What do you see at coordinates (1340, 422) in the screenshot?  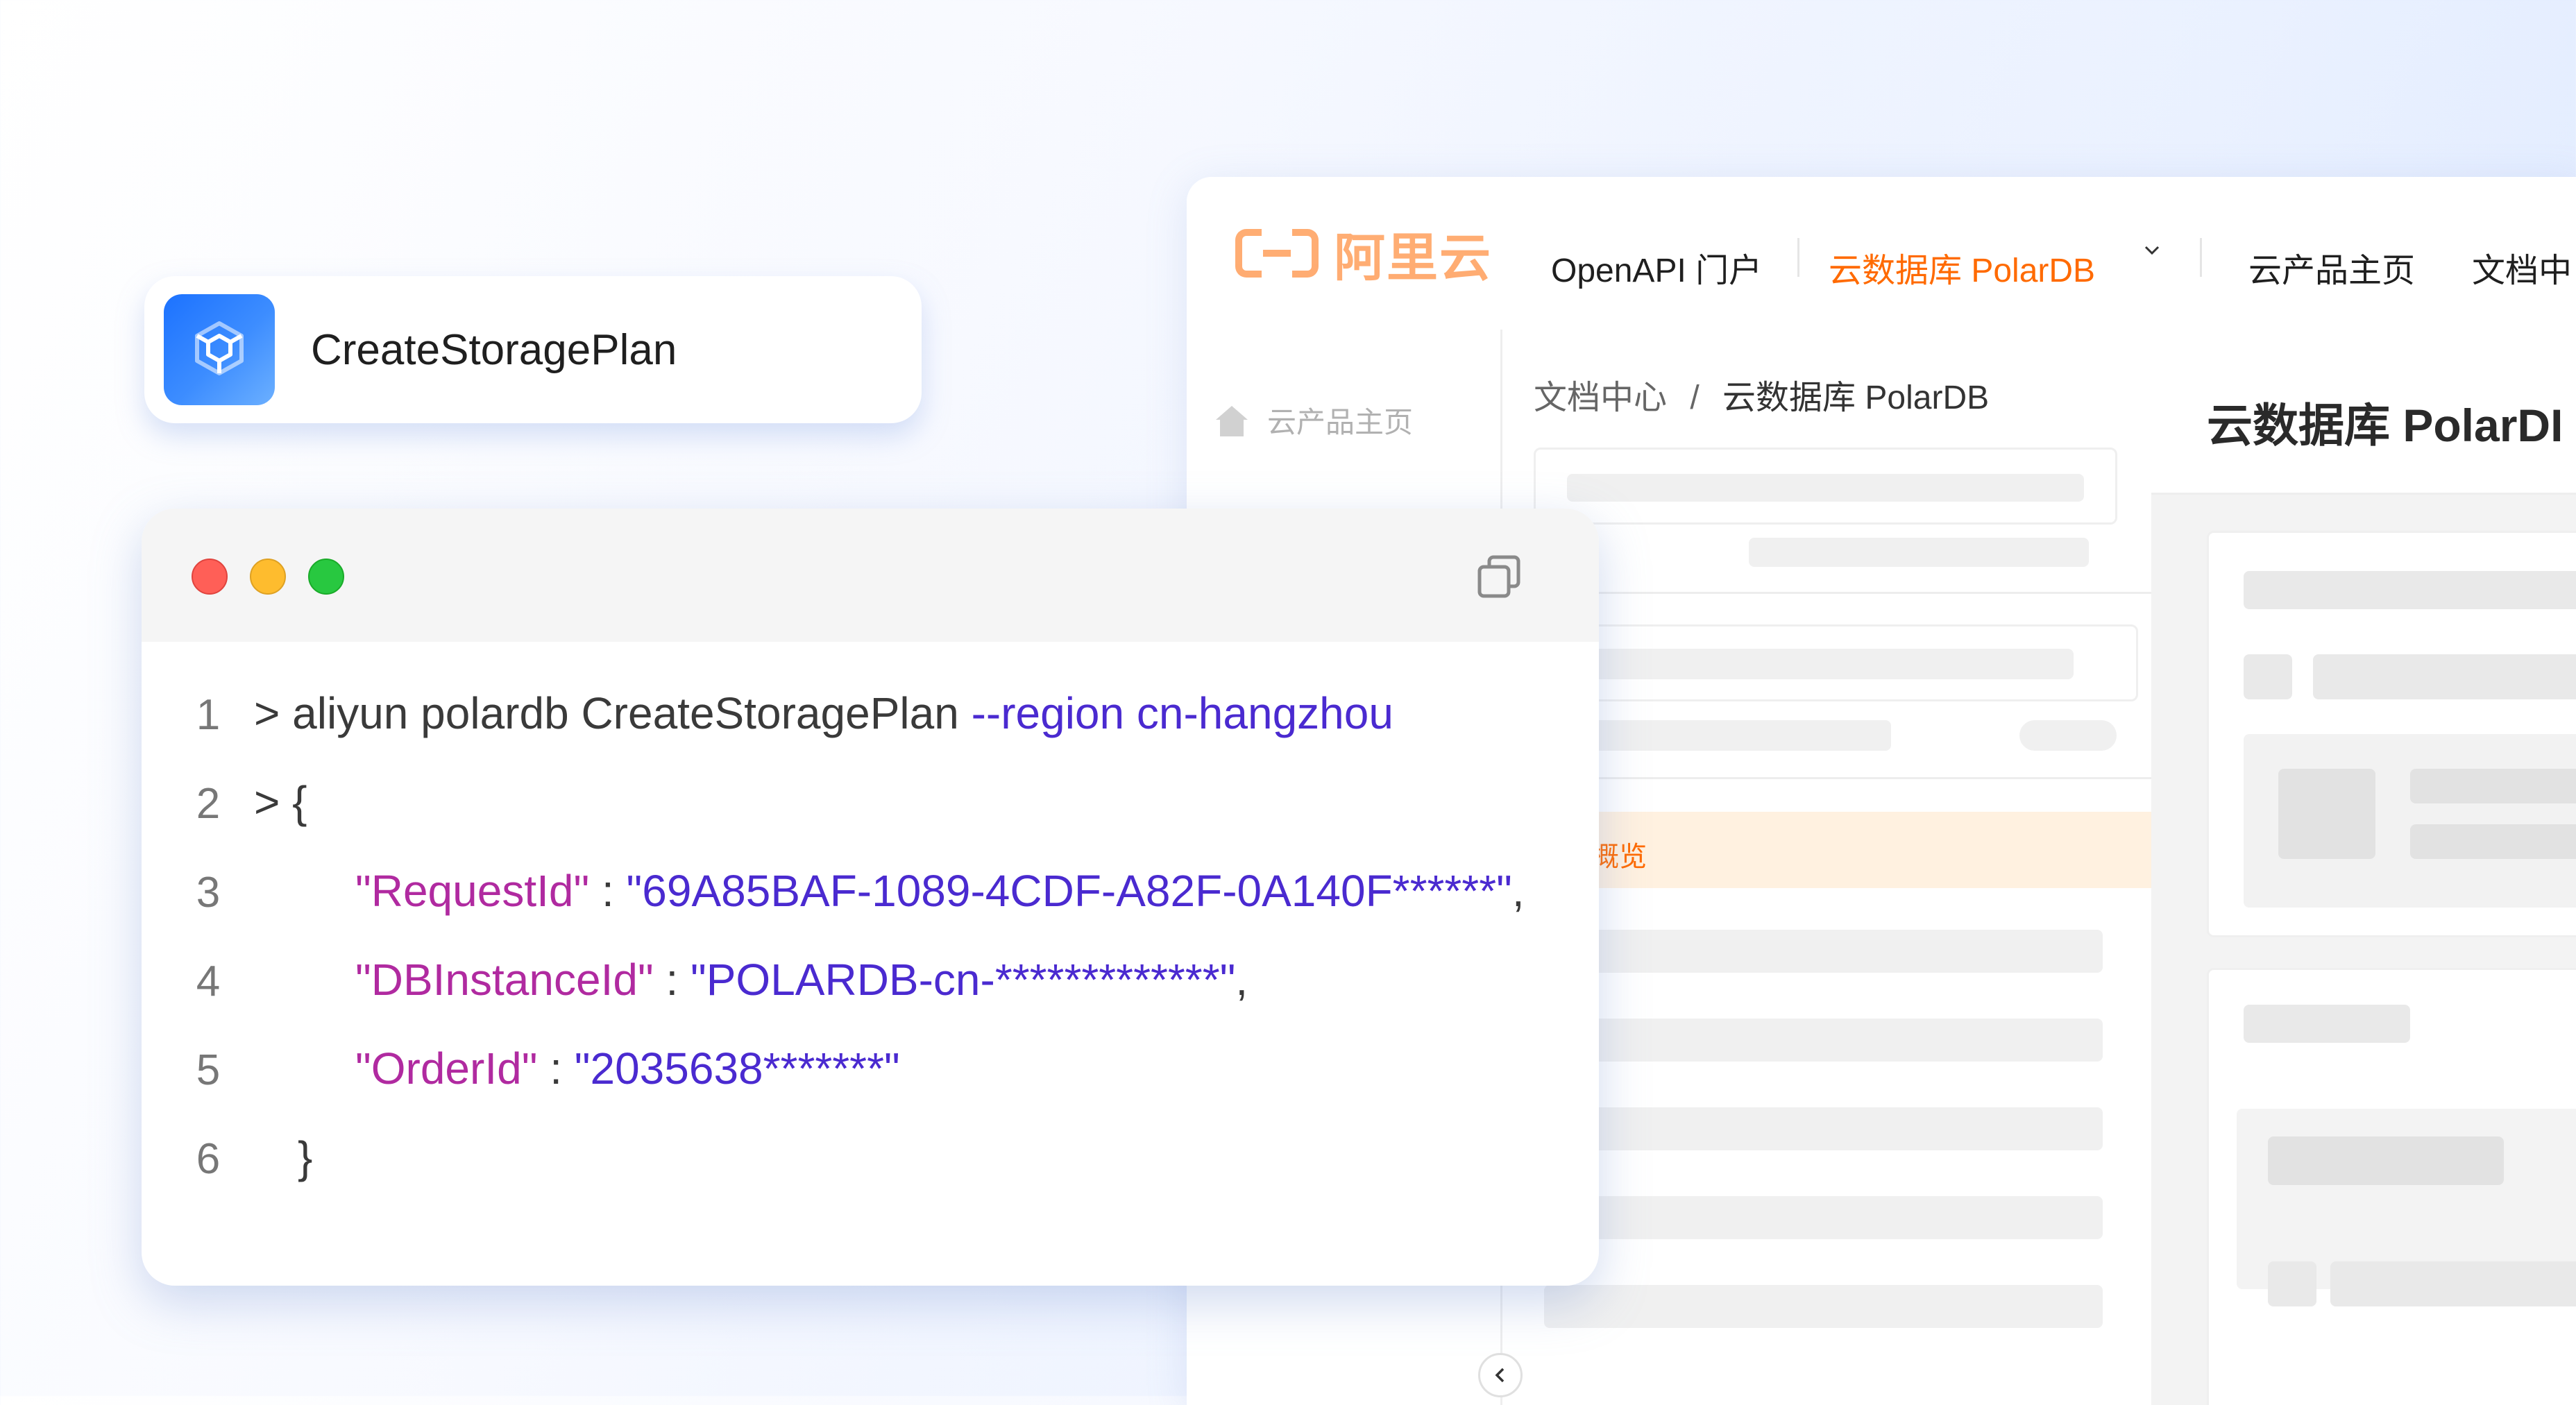 I see `sidebar-home-label: 云产品主页` at bounding box center [1340, 422].